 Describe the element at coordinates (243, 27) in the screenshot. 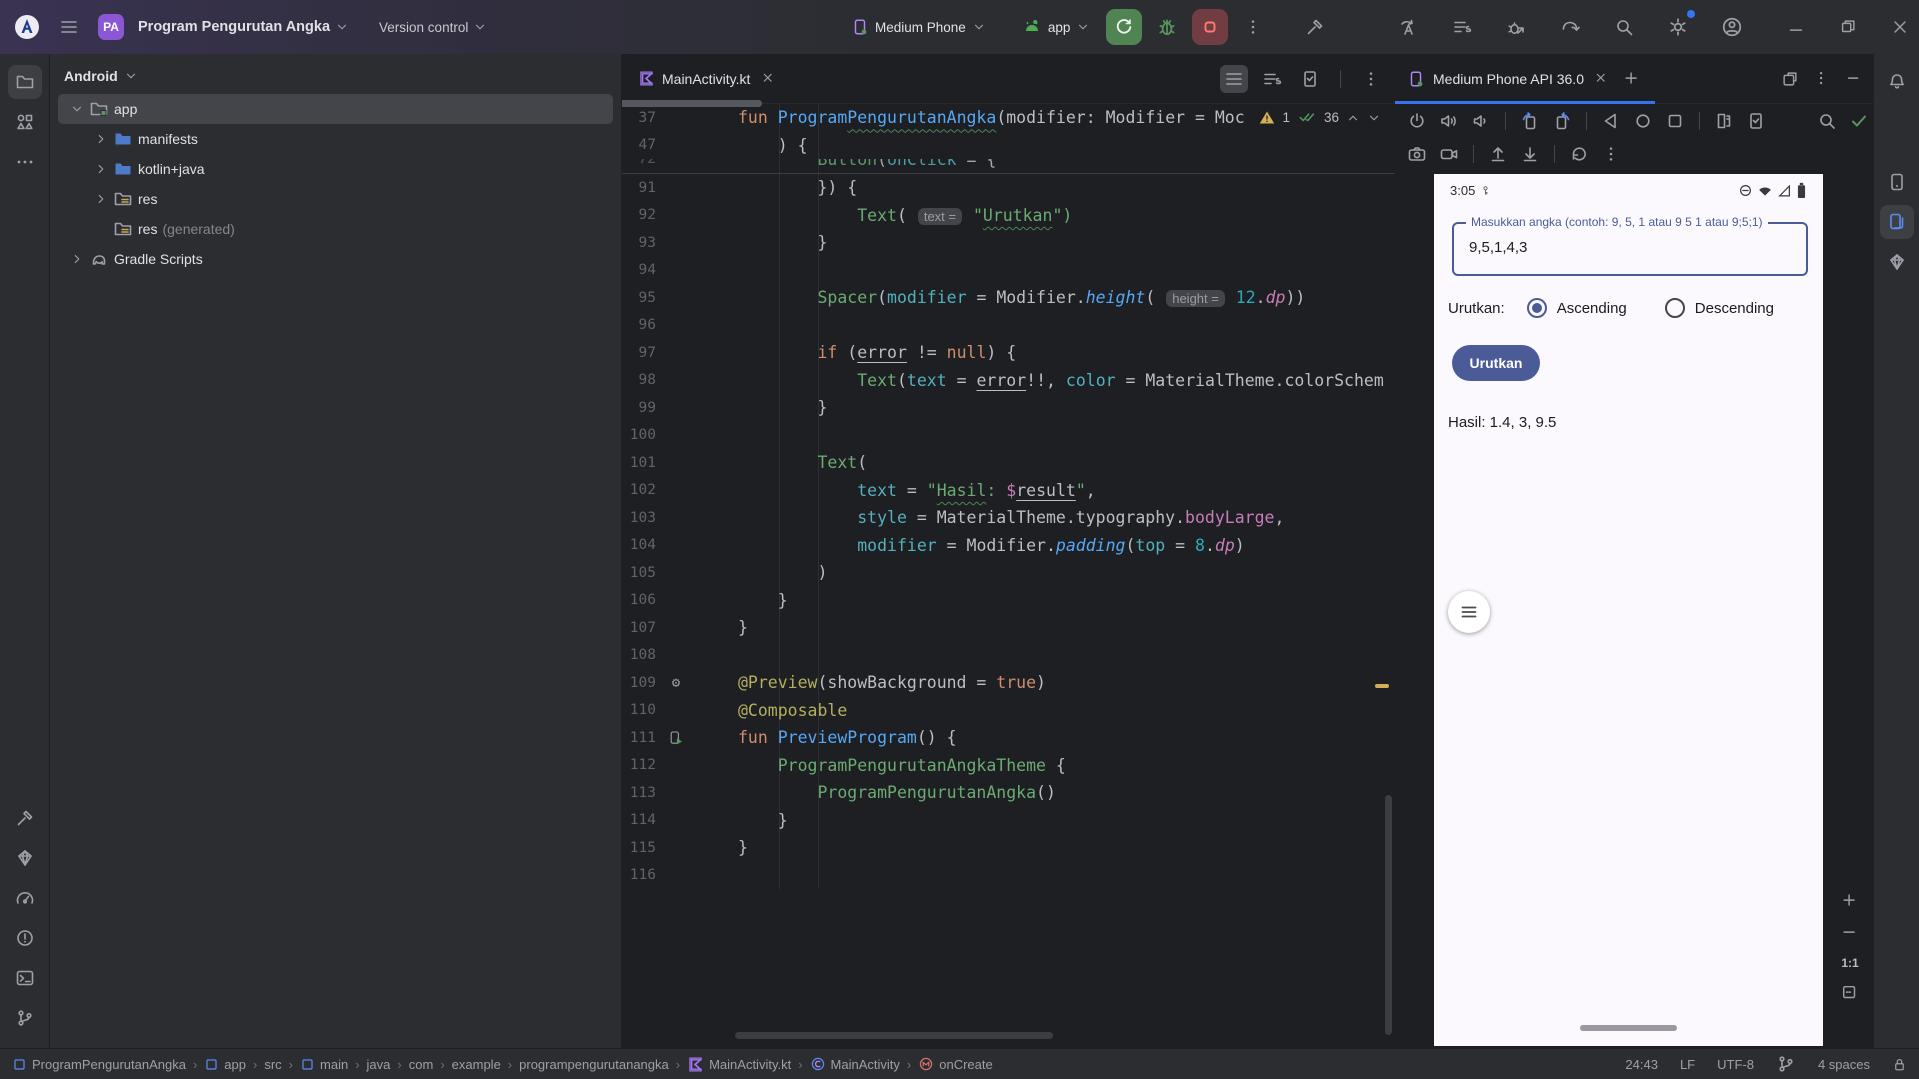

I see `project-selector: Program Pengurutan Angka` at that location.